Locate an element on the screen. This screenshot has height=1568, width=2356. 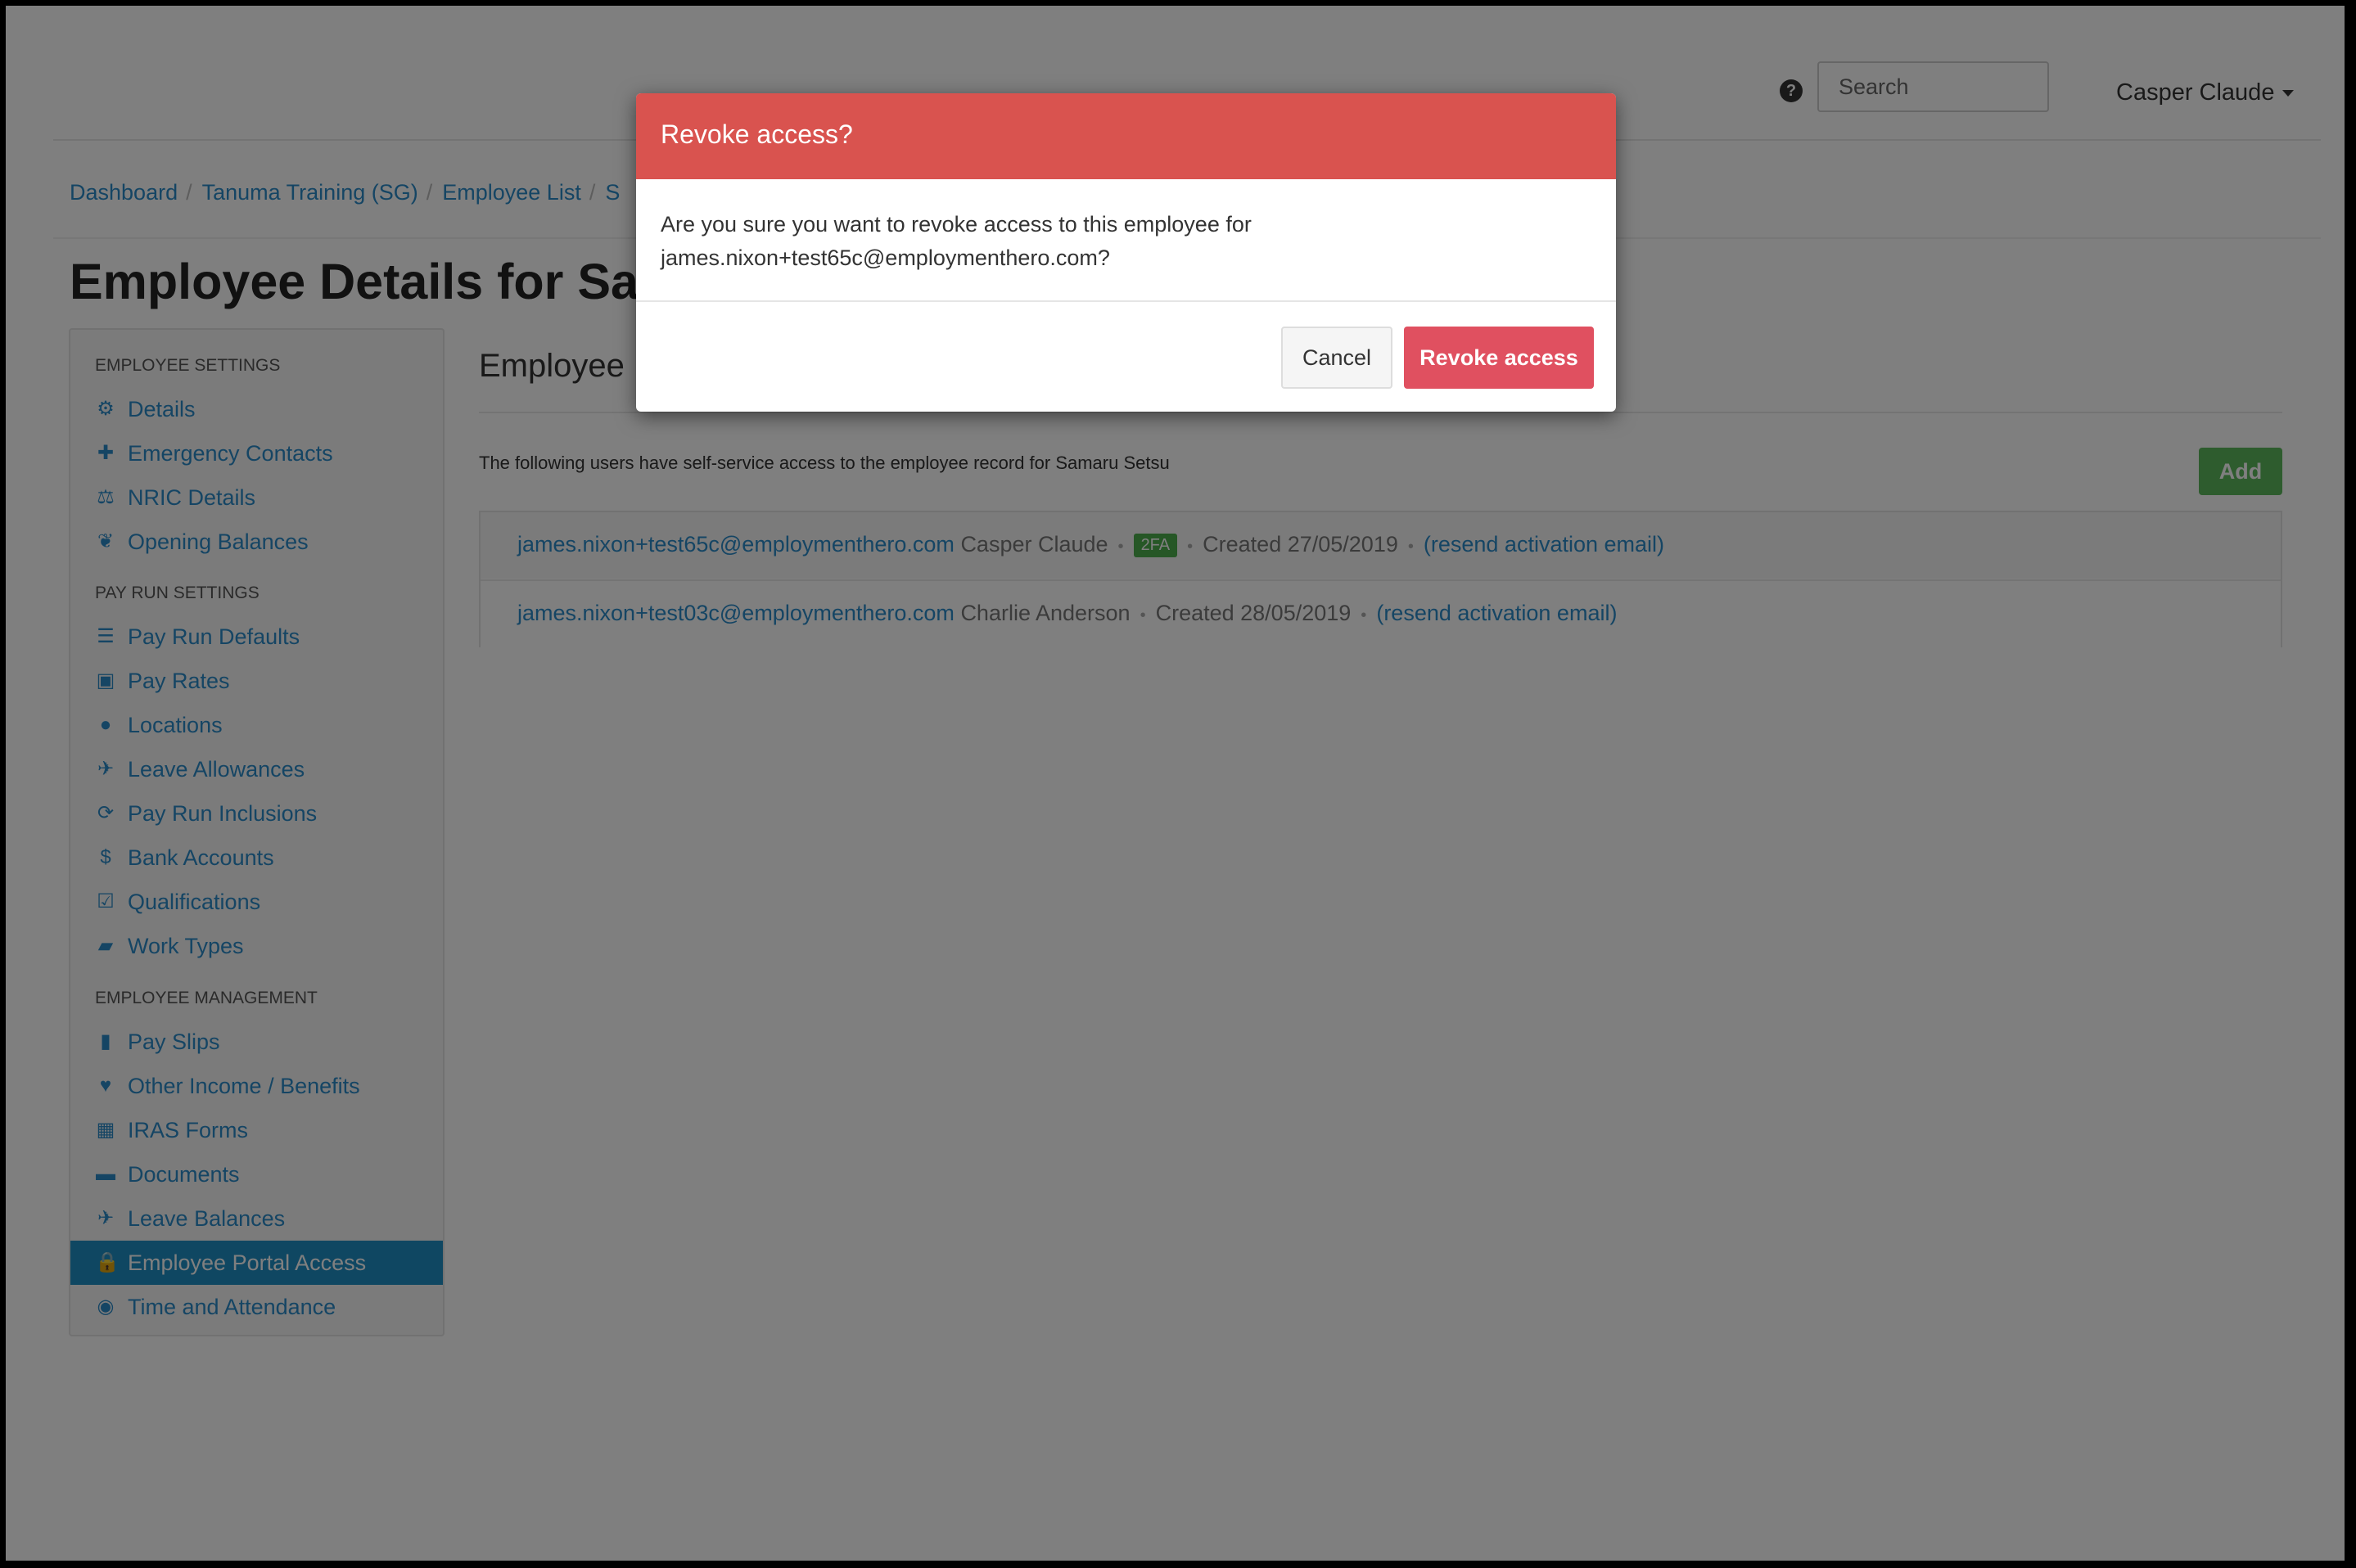
cancel-button: Cancel is located at coordinates (1336, 358).